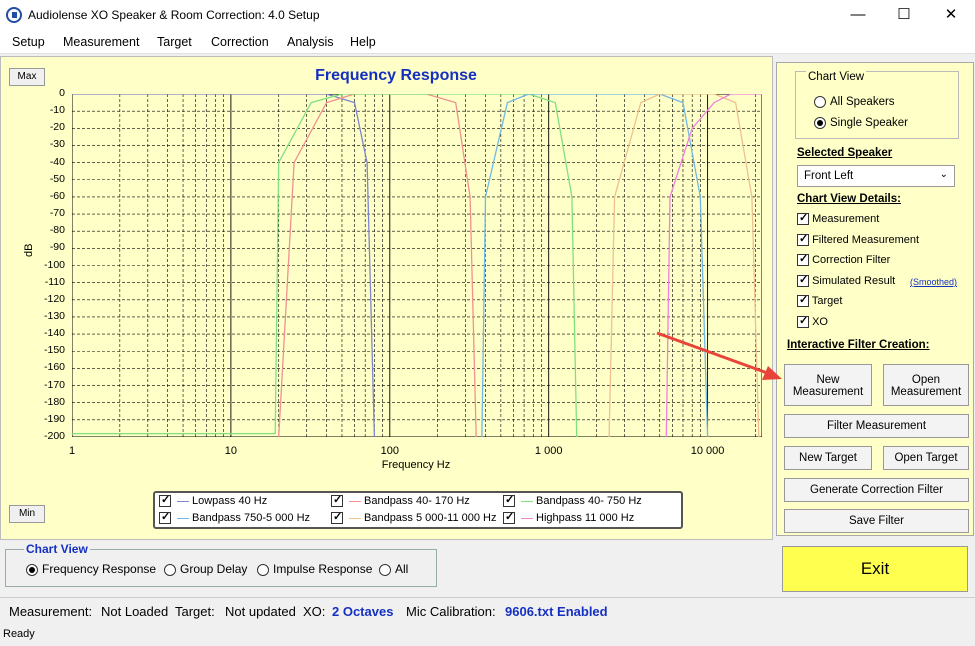 This screenshot has height=646, width=975. What do you see at coordinates (393, 569) in the screenshot?
I see `radio-all: All` at bounding box center [393, 569].